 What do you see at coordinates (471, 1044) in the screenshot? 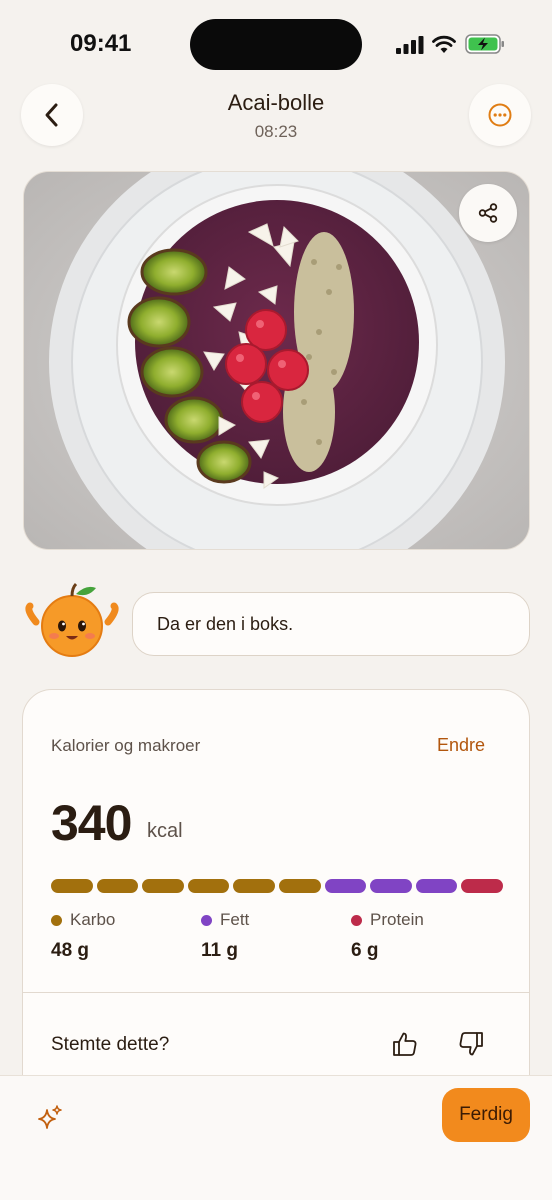
I see `thumbs-down-icon` at bounding box center [471, 1044].